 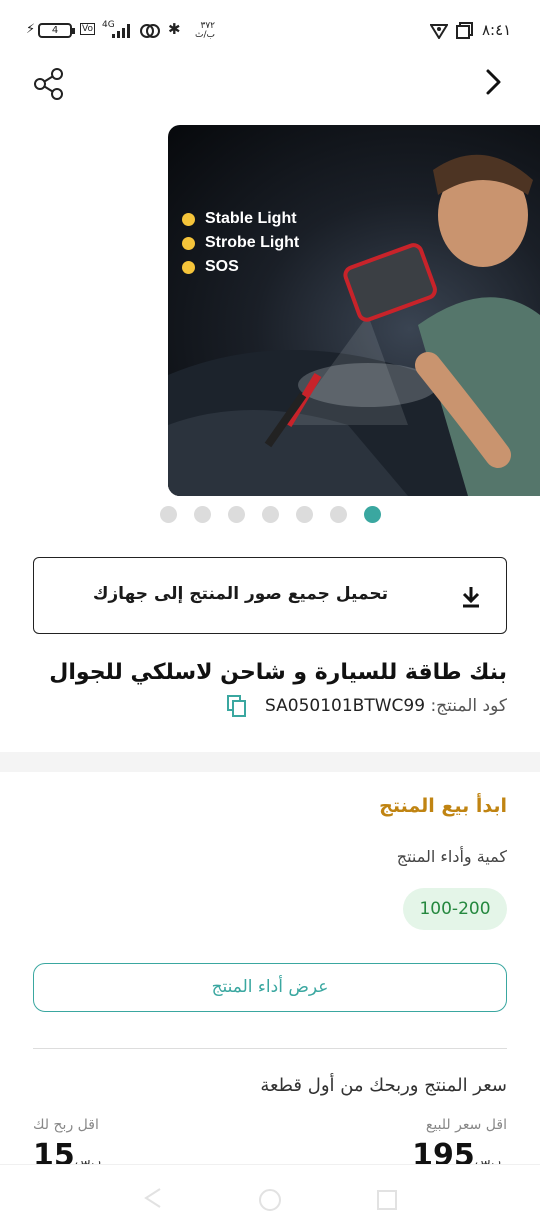 I want to click on product-code-row: كود المنتج: SA050101BTWC99, so click(x=366, y=706).